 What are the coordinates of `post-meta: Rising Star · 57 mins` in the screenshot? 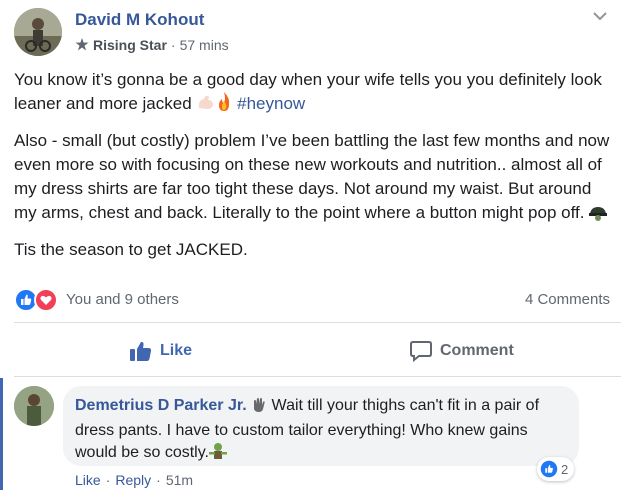 It's located at (152, 45).